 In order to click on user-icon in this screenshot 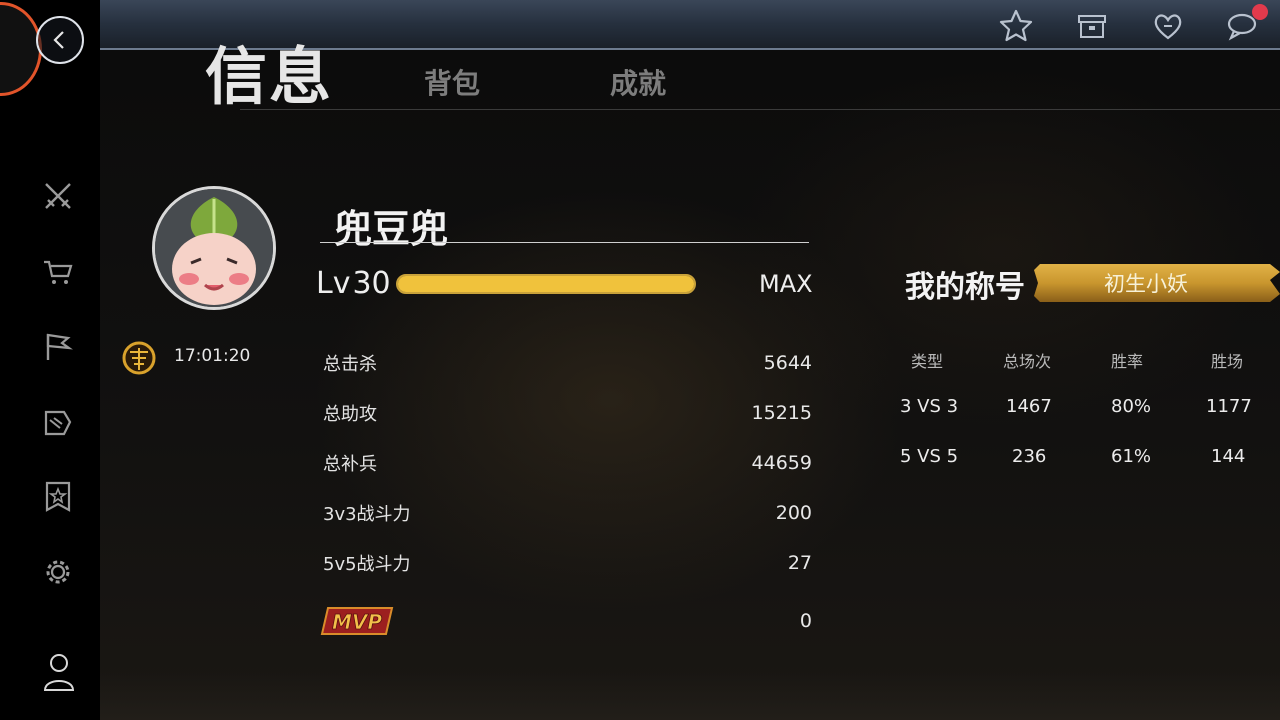, I will do `click(59, 672)`.